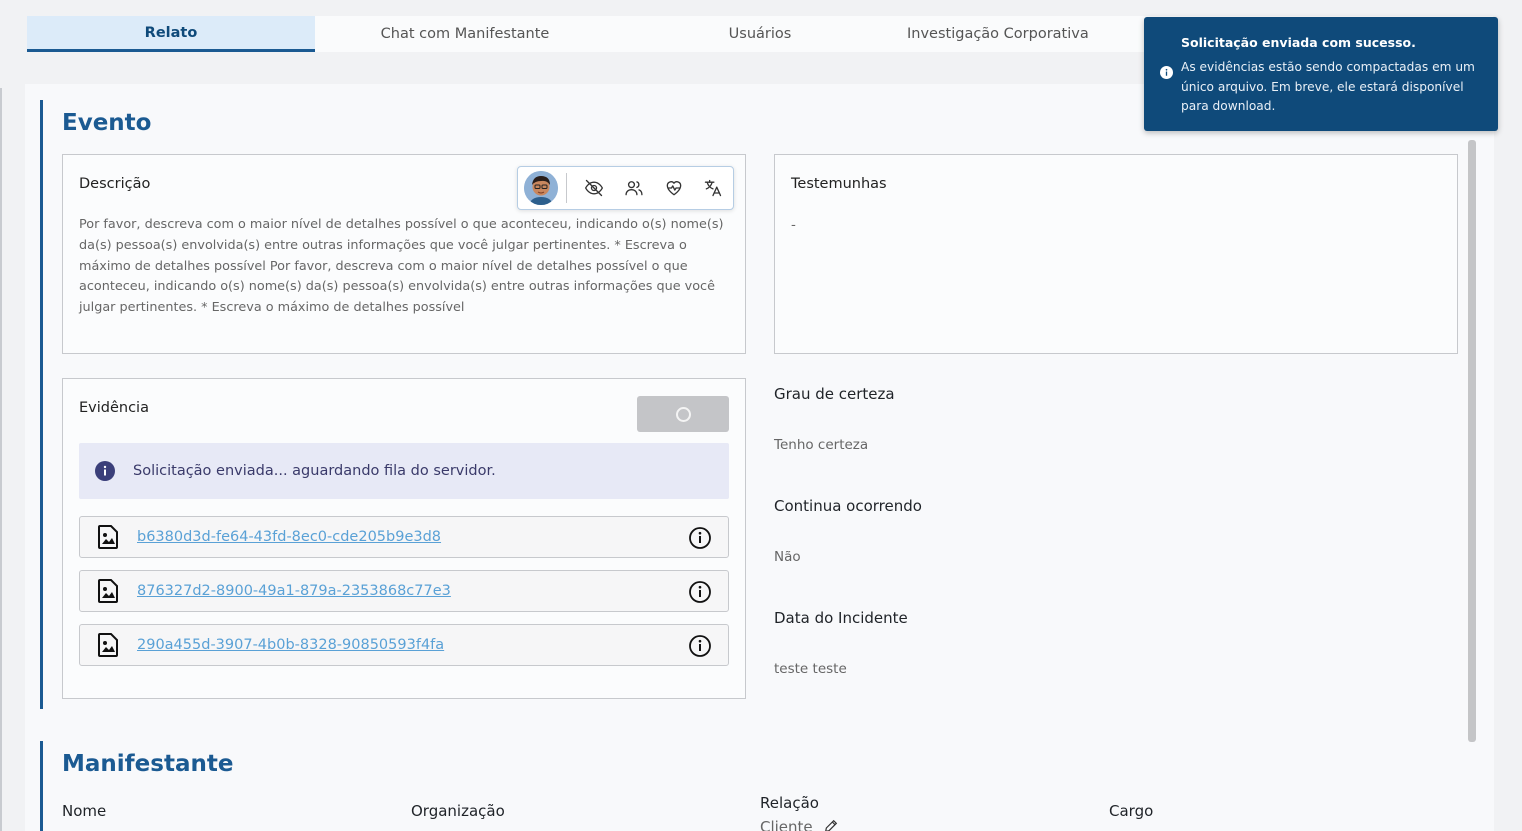 This screenshot has width=1522, height=831. What do you see at coordinates (713, 188) in the screenshot?
I see `translate-icon` at bounding box center [713, 188].